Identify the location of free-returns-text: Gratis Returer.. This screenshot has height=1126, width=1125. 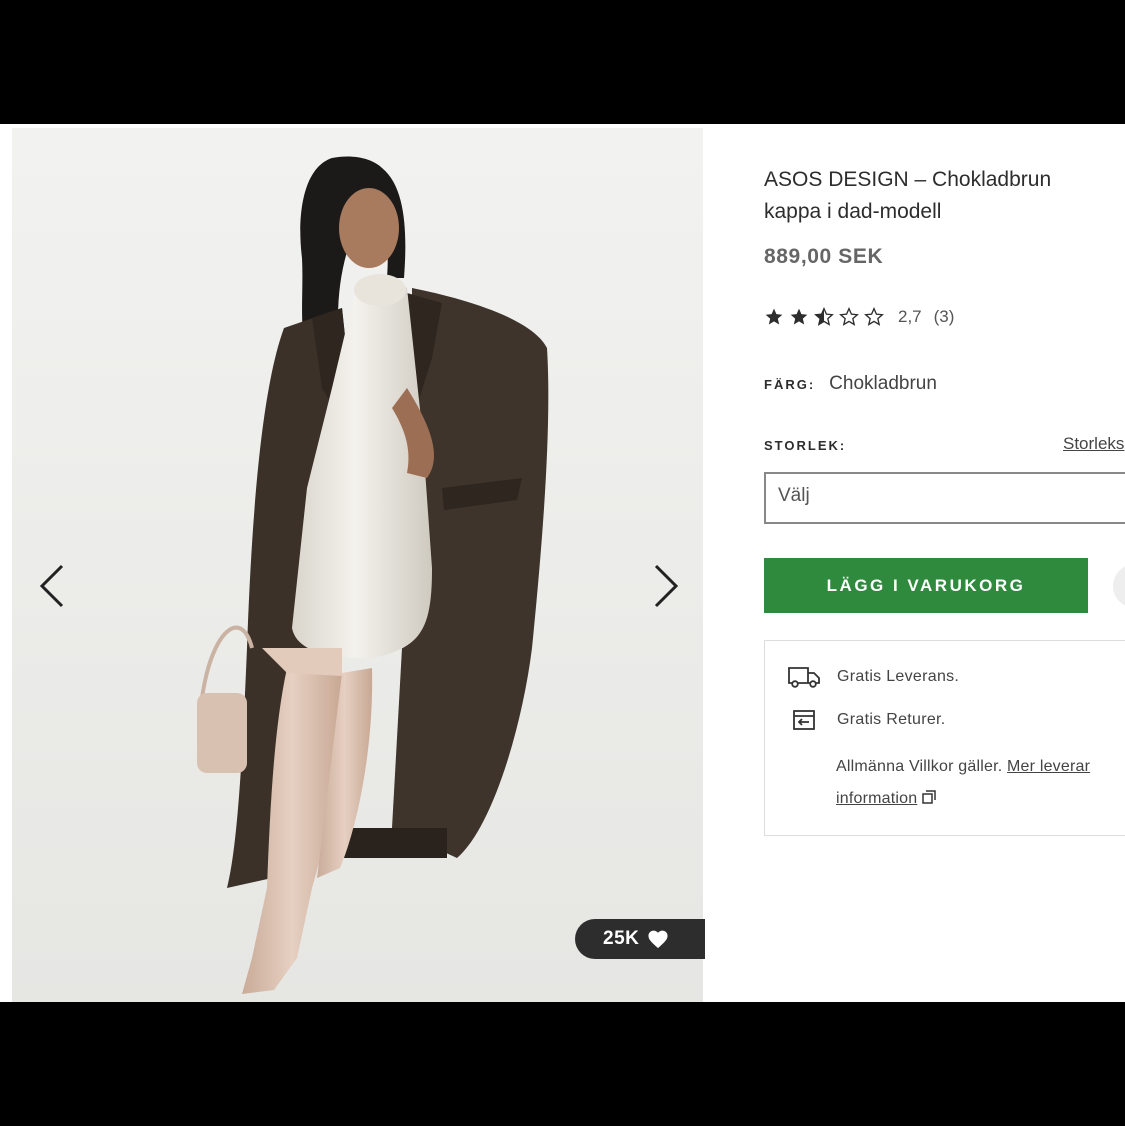
(891, 719).